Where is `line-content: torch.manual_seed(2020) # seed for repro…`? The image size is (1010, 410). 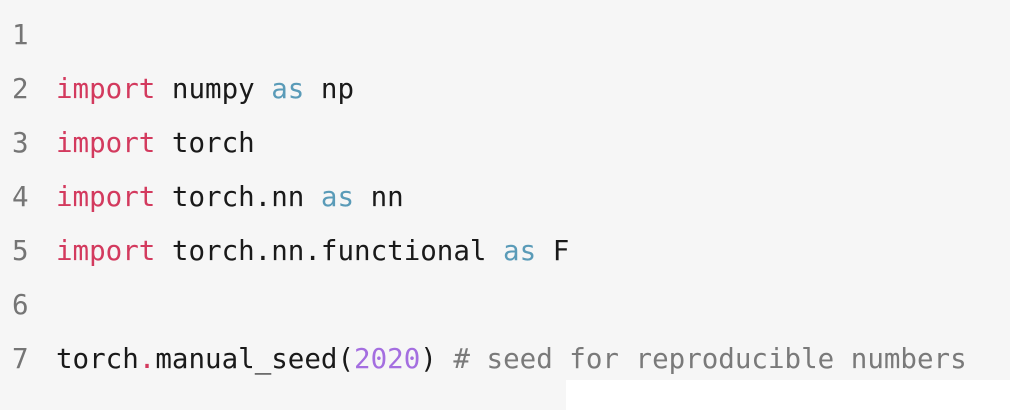
line-content: torch.manual_seed(2020) # seed for repro… is located at coordinates (508, 359).